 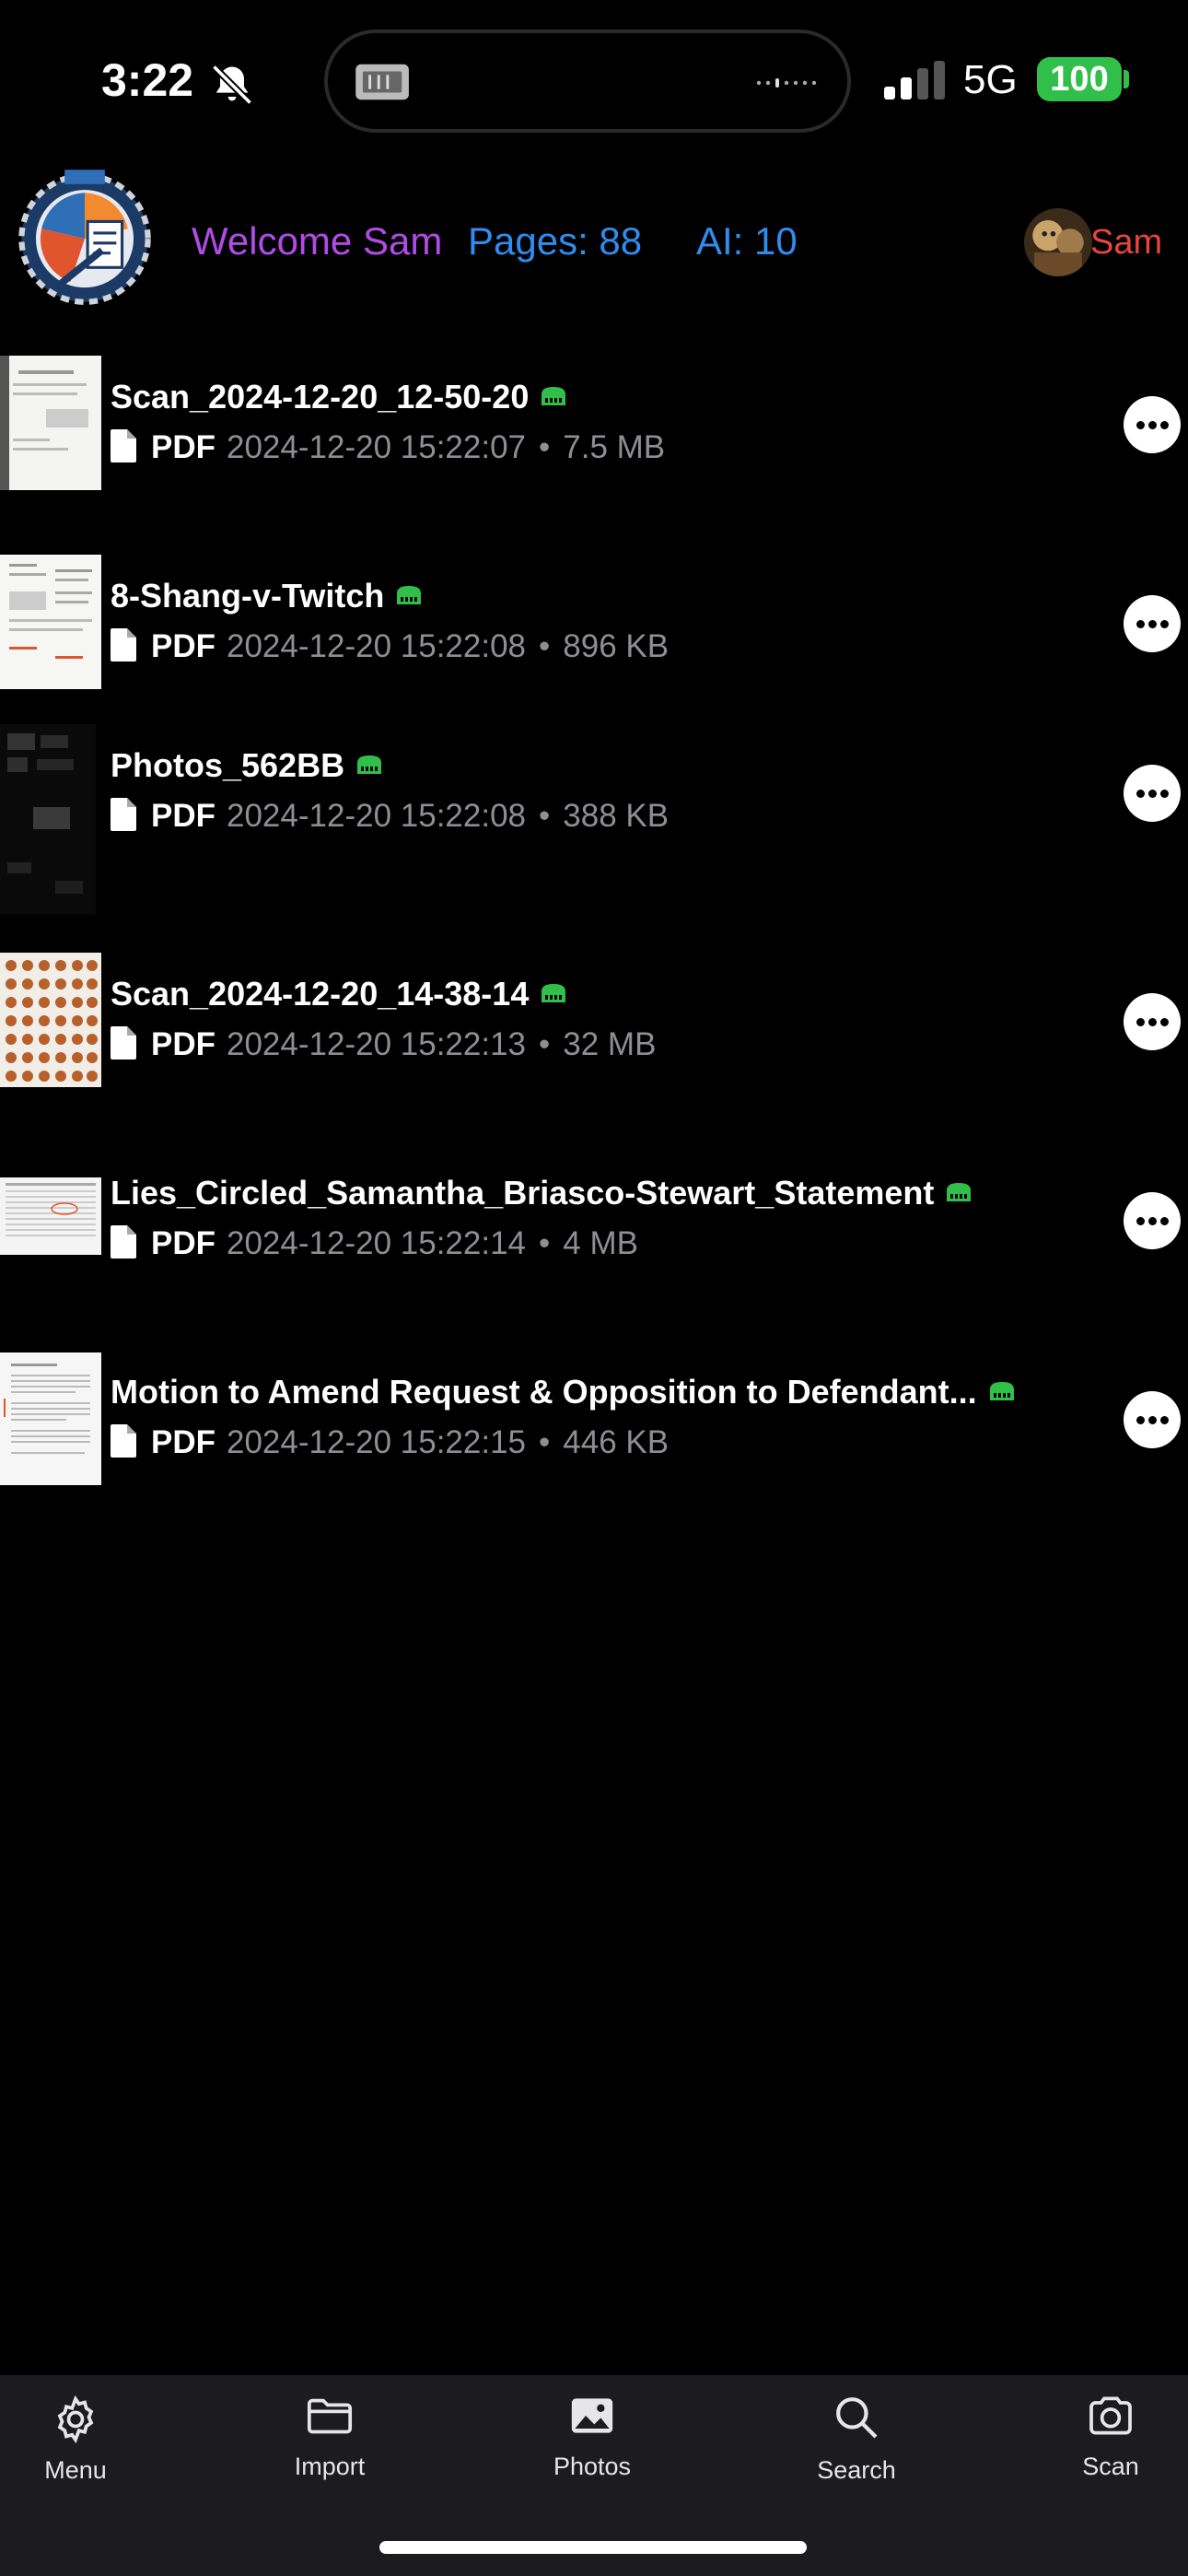 What do you see at coordinates (1103, 2439) in the screenshot?
I see `tab-scan: Scan` at bounding box center [1103, 2439].